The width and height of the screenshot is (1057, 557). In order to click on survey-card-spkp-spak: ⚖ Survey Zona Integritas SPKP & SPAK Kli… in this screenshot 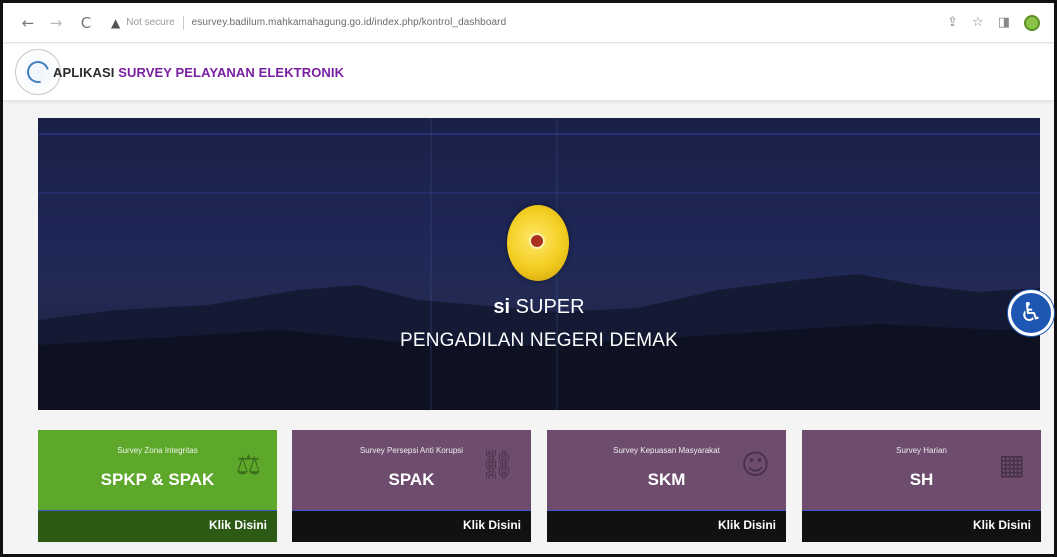, I will do `click(157, 486)`.